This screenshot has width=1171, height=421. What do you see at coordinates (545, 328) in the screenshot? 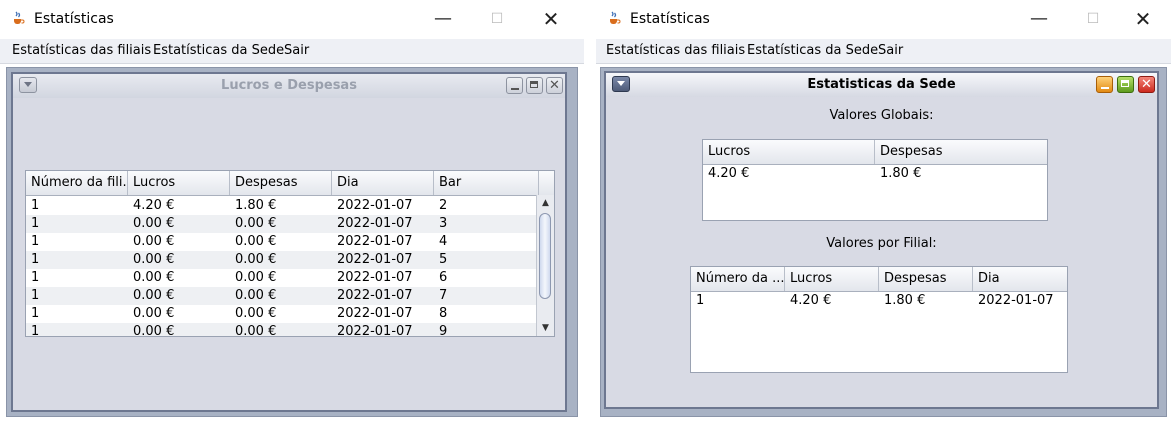
I see `scroll-down-icon: ▼` at bounding box center [545, 328].